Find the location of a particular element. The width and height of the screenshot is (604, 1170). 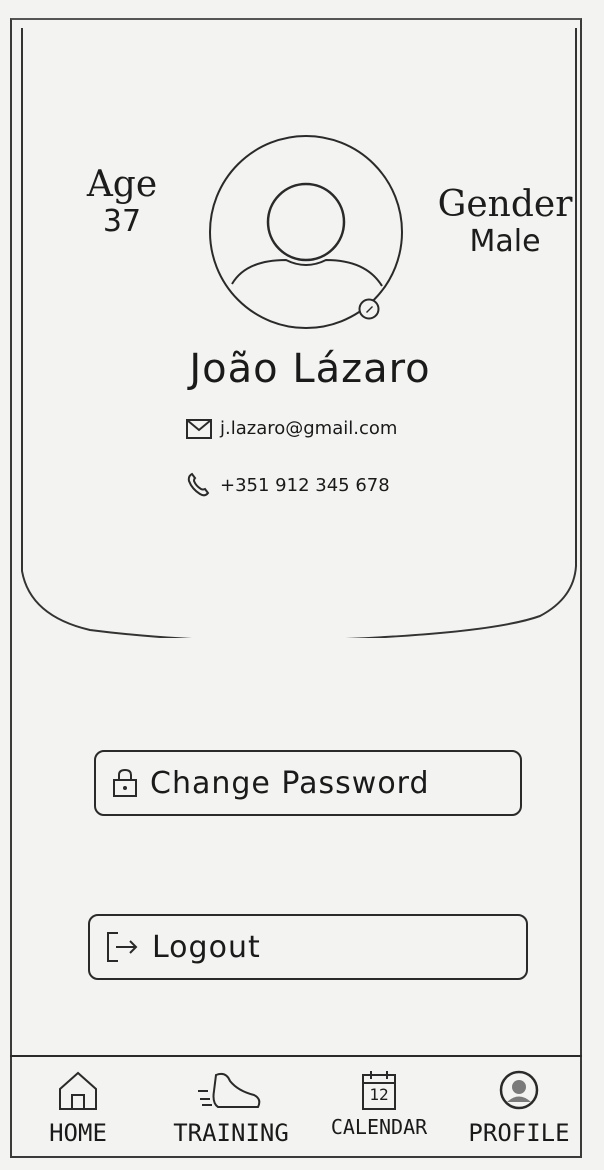

nav-item-home: HOME is located at coordinates (78, 1108).